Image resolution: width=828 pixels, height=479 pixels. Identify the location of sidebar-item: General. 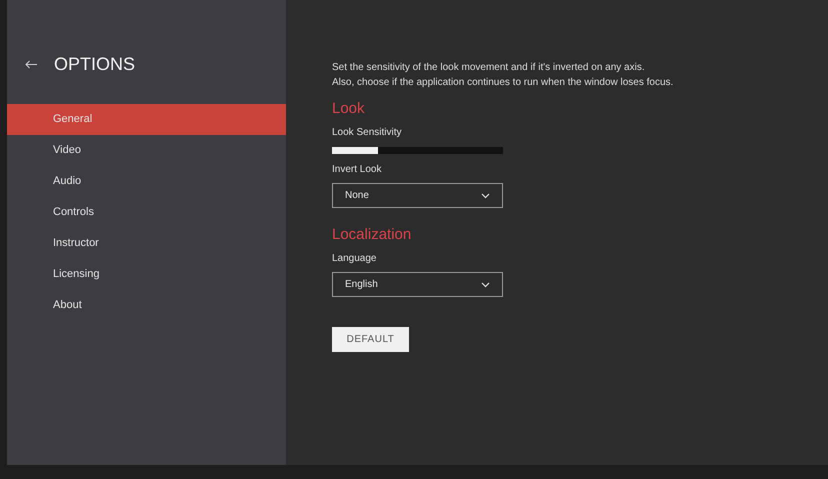
(146, 119).